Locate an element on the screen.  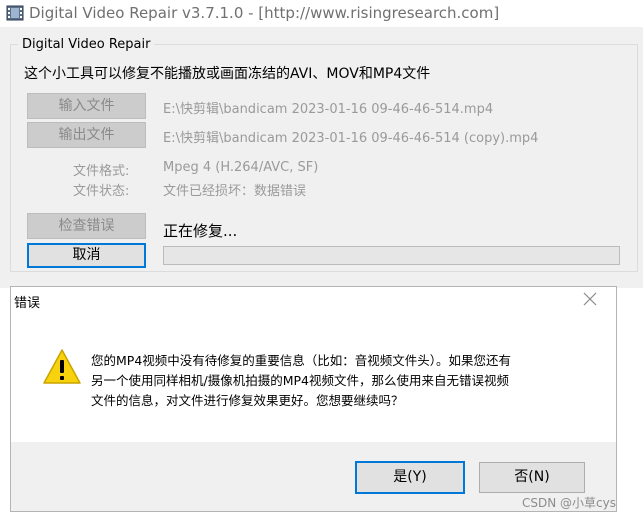
file-format-value: Mpeg 4 (H.264/AVC, SF) is located at coordinates (241, 167).